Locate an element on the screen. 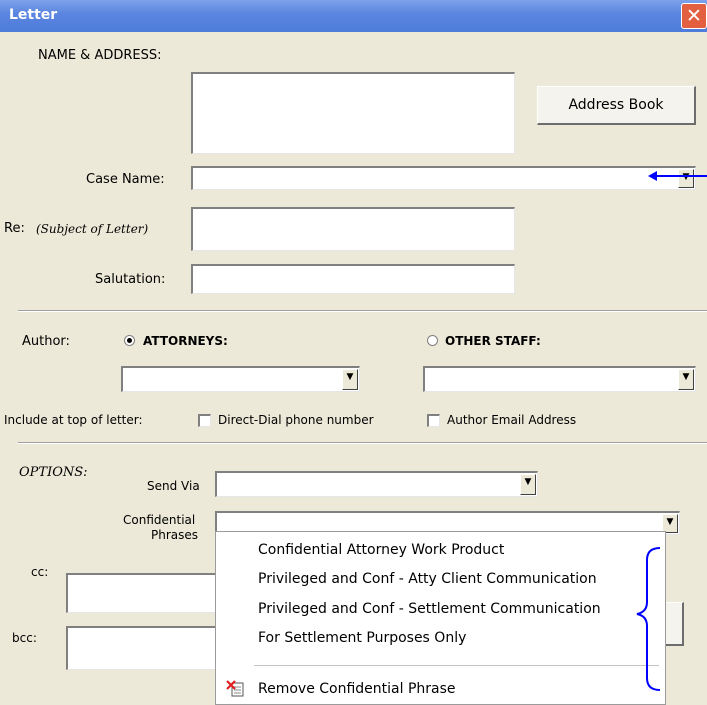 This screenshot has width=707, height=705. annotation-arrow is located at coordinates (677, 176).